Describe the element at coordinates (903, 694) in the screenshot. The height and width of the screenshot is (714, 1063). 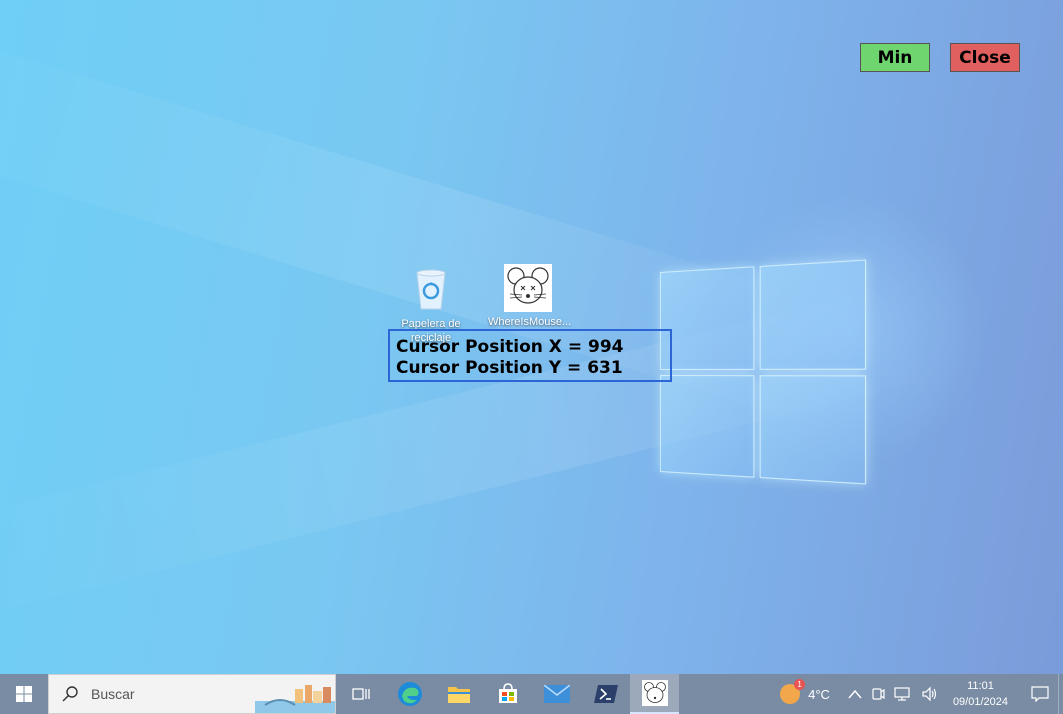
I see `network-icon` at that location.